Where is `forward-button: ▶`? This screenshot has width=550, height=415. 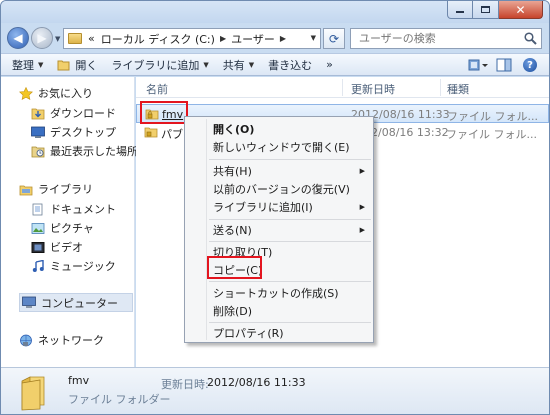 forward-button: ▶ is located at coordinates (42, 38).